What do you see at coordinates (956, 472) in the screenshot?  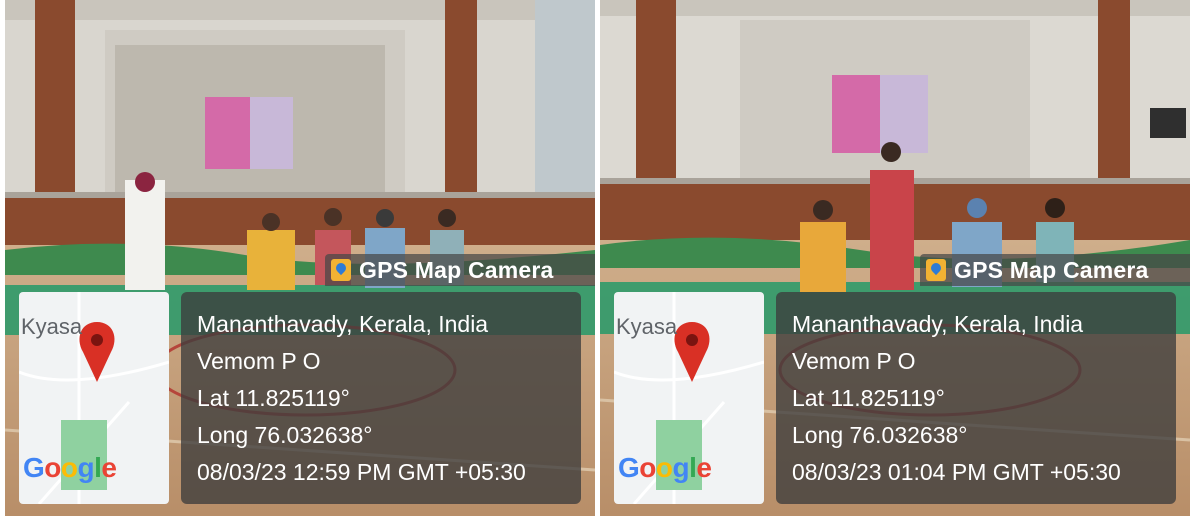 I see `datetime-text: 08/03/23 01:04 PM GMT +05:30` at bounding box center [956, 472].